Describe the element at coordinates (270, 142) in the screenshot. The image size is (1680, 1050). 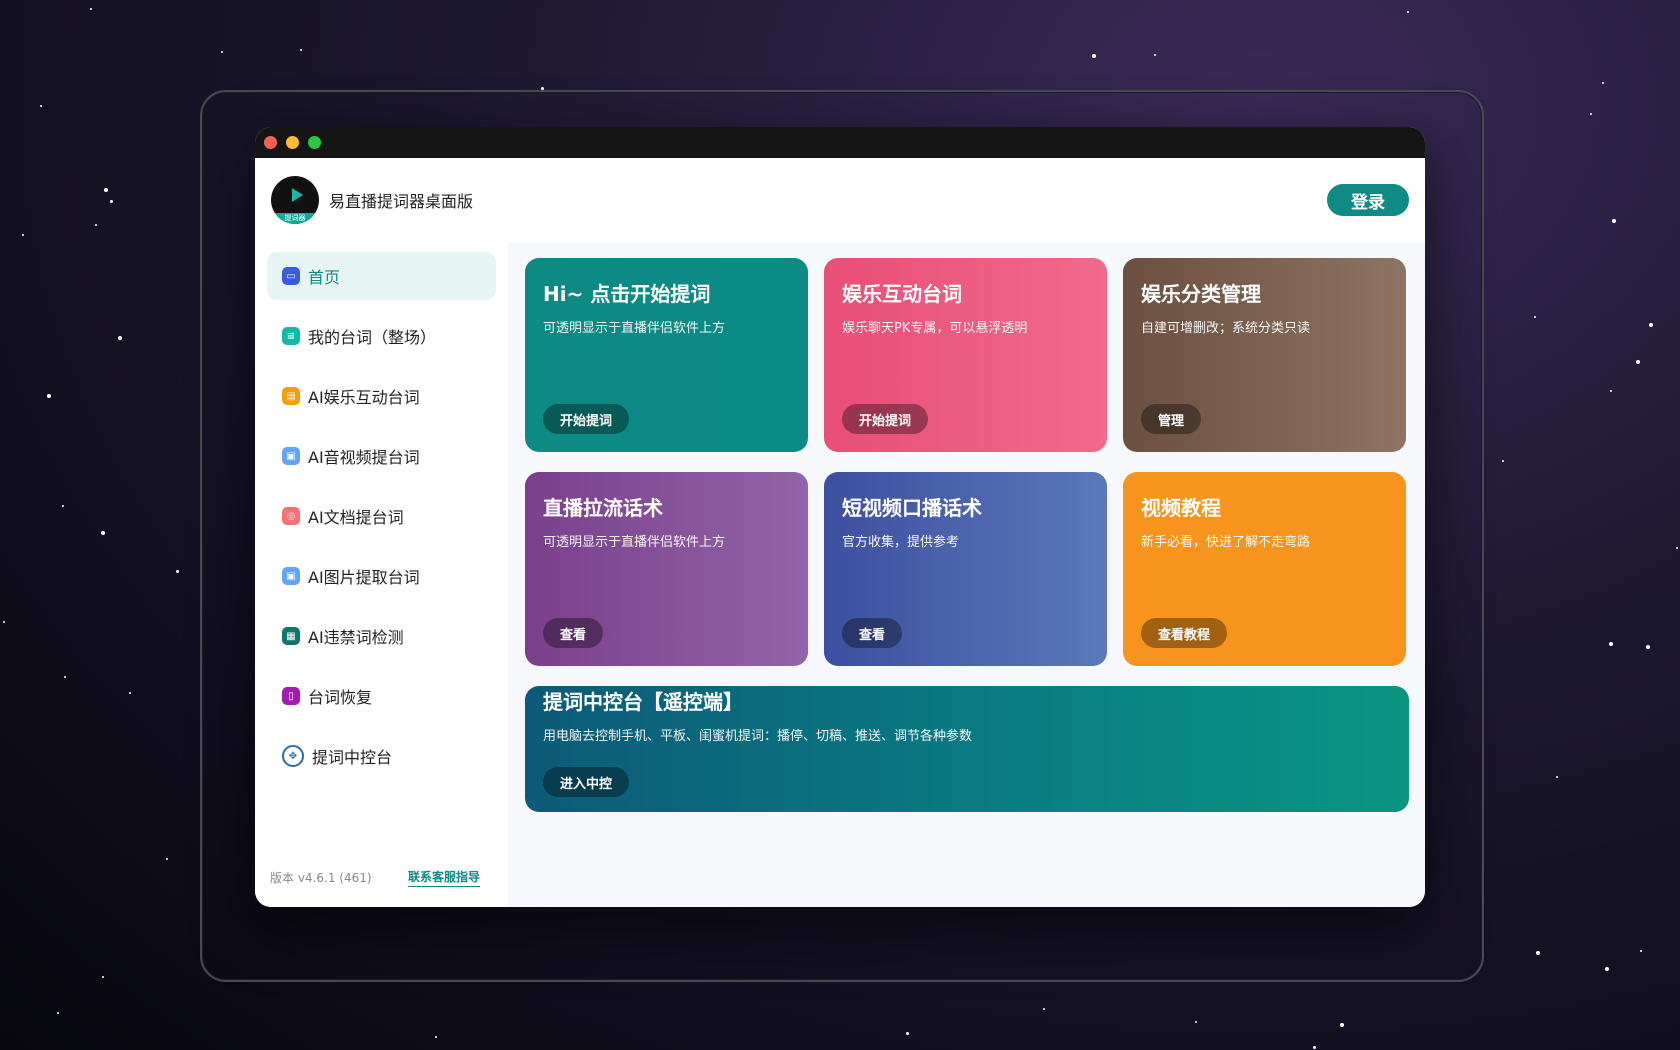
I see `close-window-button` at that location.